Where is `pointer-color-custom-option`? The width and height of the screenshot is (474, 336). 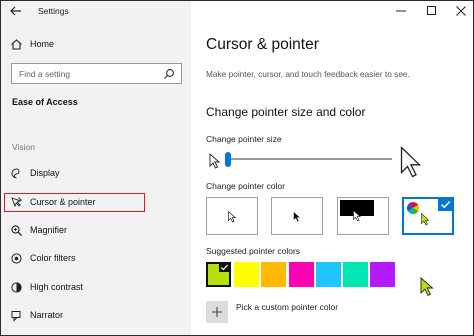 pointer-color-custom-option is located at coordinates (428, 216).